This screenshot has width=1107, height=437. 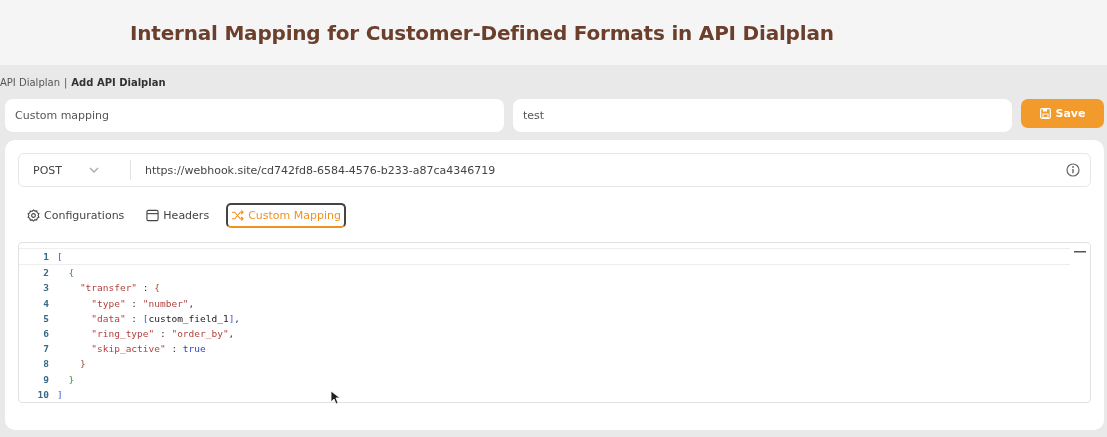 What do you see at coordinates (43, 394) in the screenshot?
I see `line-number: 10` at bounding box center [43, 394].